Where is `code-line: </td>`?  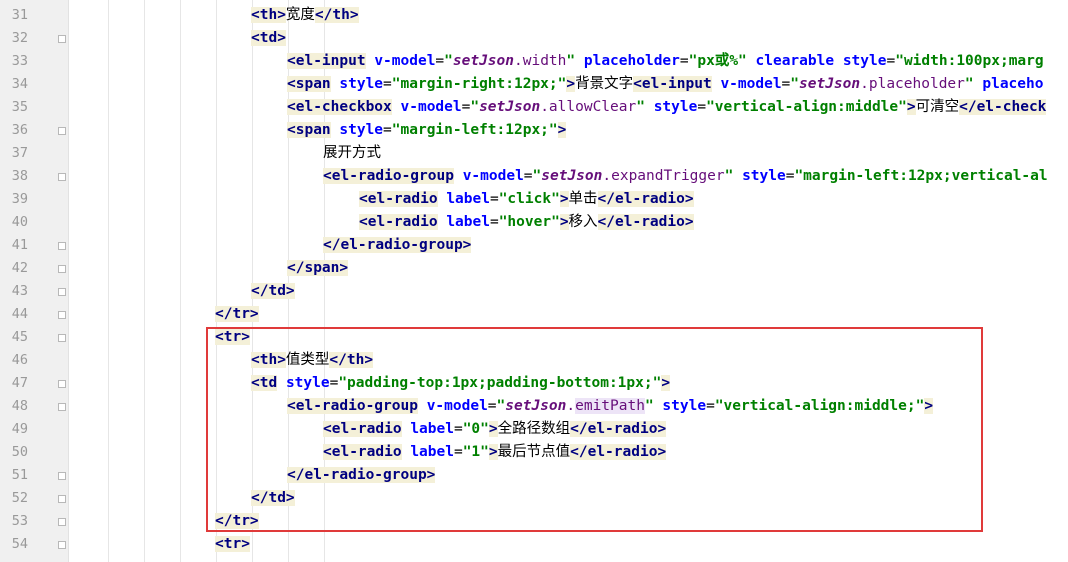
code-line: </td> is located at coordinates (273, 291).